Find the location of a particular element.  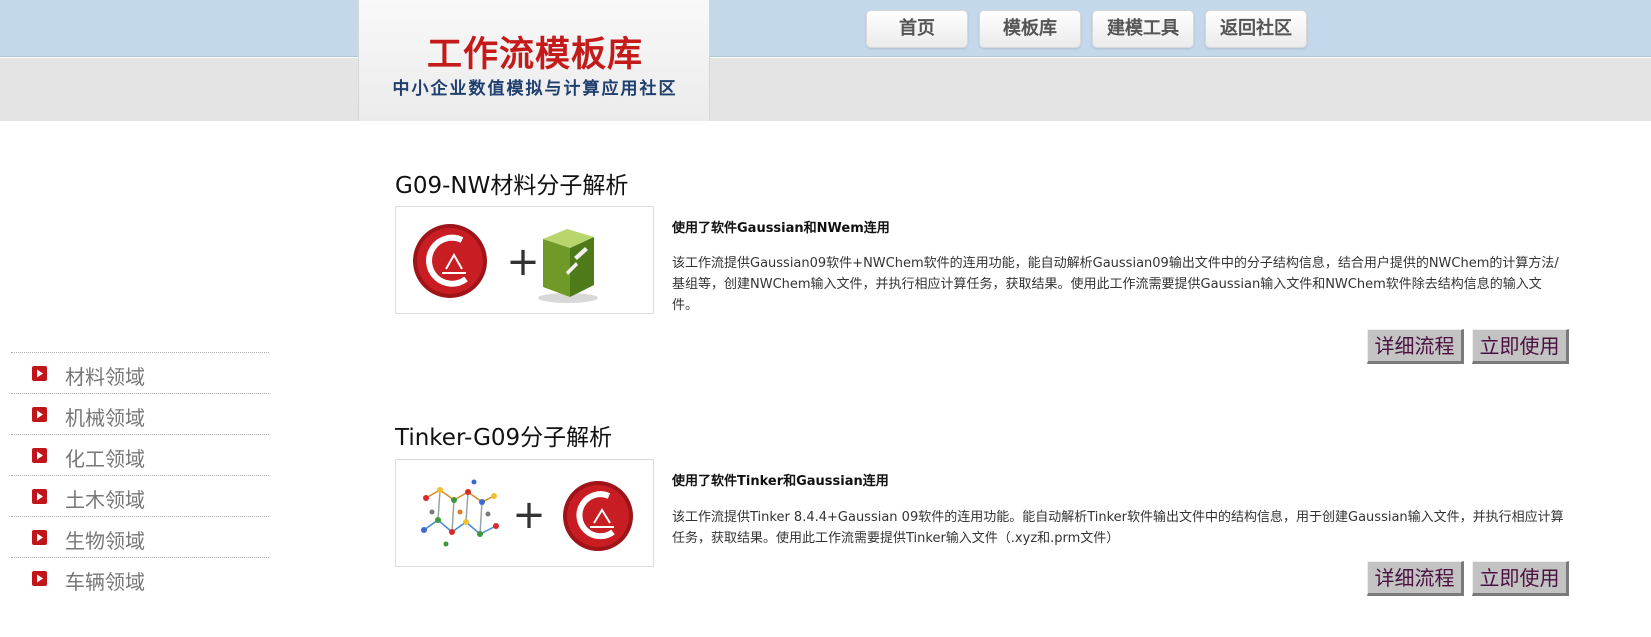

nav-back-to-community-button: 返回社区 is located at coordinates (1256, 29).